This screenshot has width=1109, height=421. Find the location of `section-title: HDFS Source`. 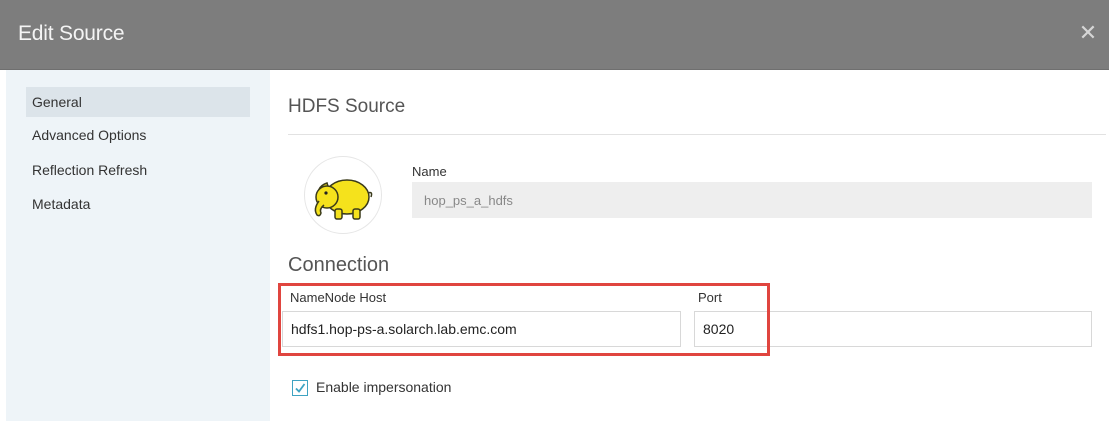

section-title: HDFS Source is located at coordinates (347, 106).